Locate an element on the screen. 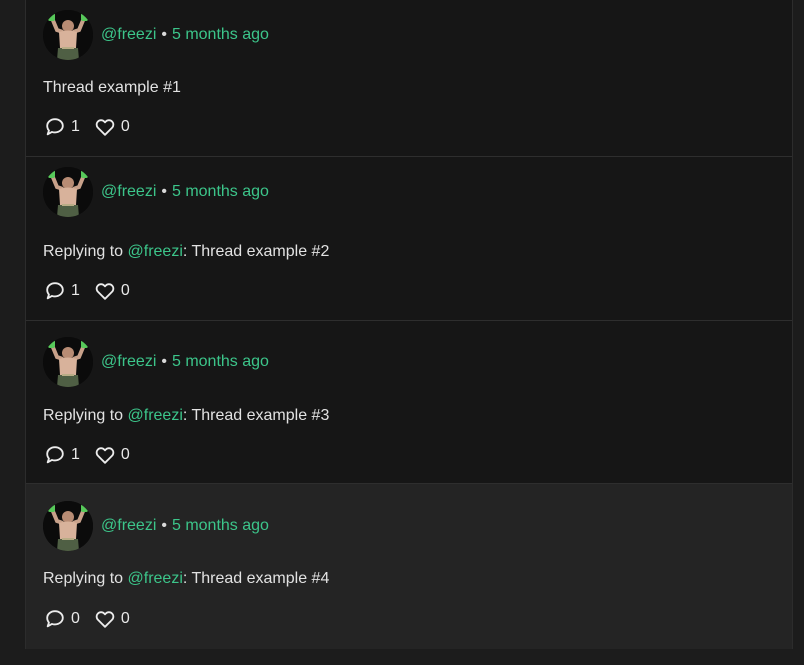 Image resolution: width=804 pixels, height=665 pixels. post-body: Replying to @freezi: Thread example #4 is located at coordinates (186, 579).